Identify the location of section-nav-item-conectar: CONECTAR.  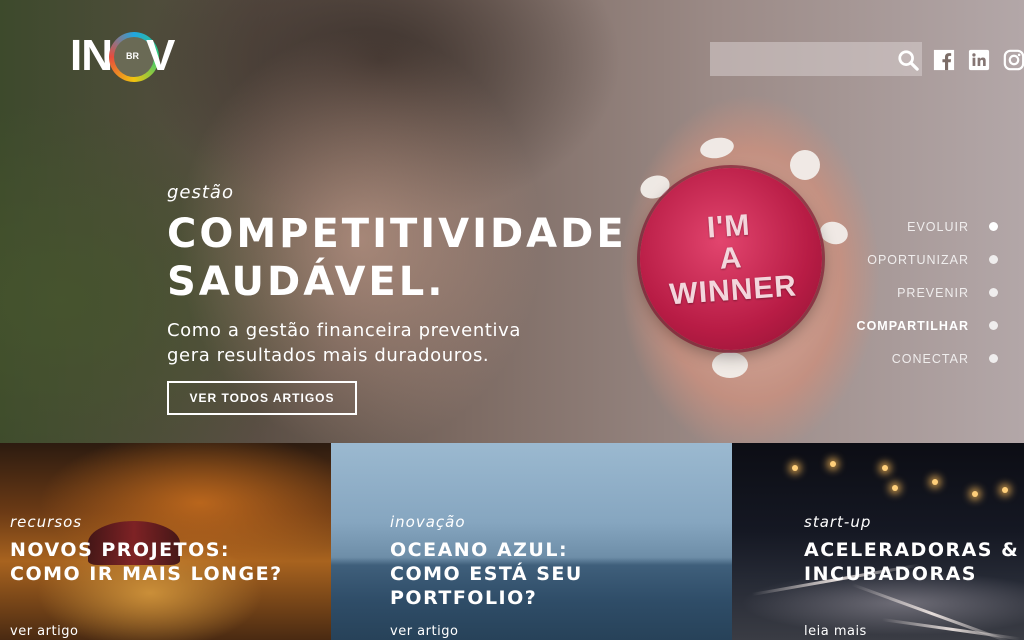
(927, 358).